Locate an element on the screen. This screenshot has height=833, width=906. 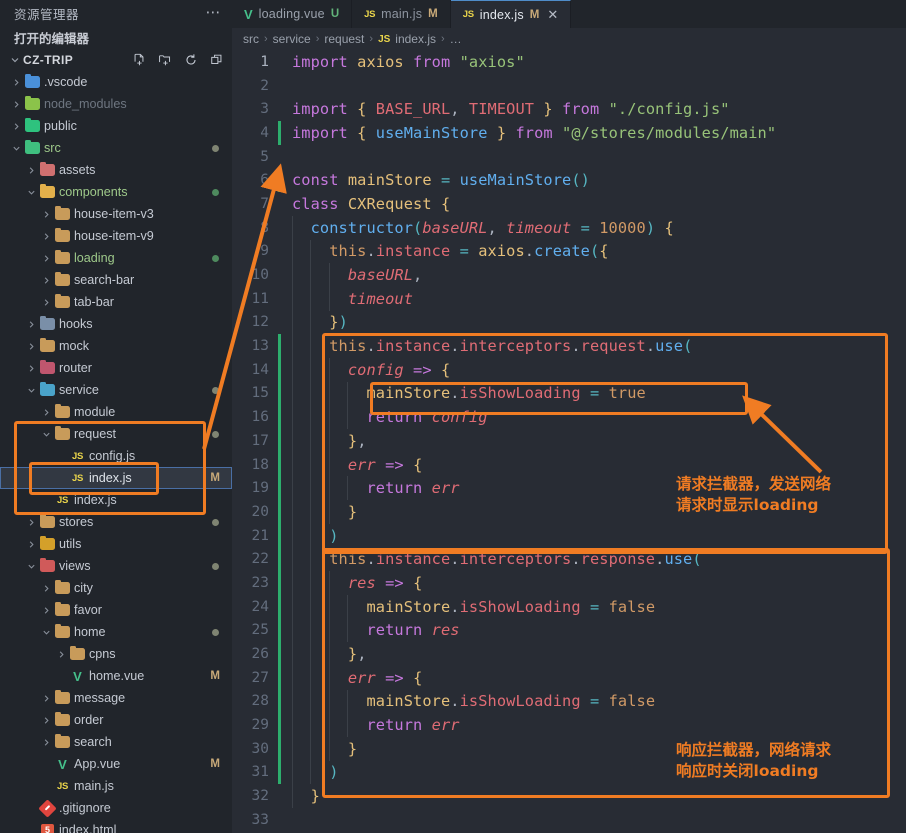
tree-item-search-bar: search-bar is located at coordinates (116, 280).